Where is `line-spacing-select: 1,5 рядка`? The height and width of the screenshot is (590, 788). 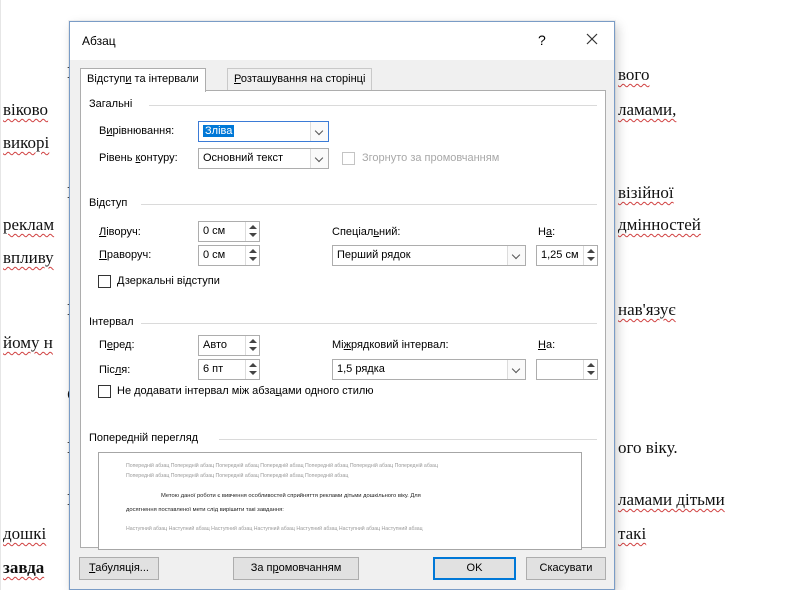 line-spacing-select: 1,5 рядка is located at coordinates (429, 369).